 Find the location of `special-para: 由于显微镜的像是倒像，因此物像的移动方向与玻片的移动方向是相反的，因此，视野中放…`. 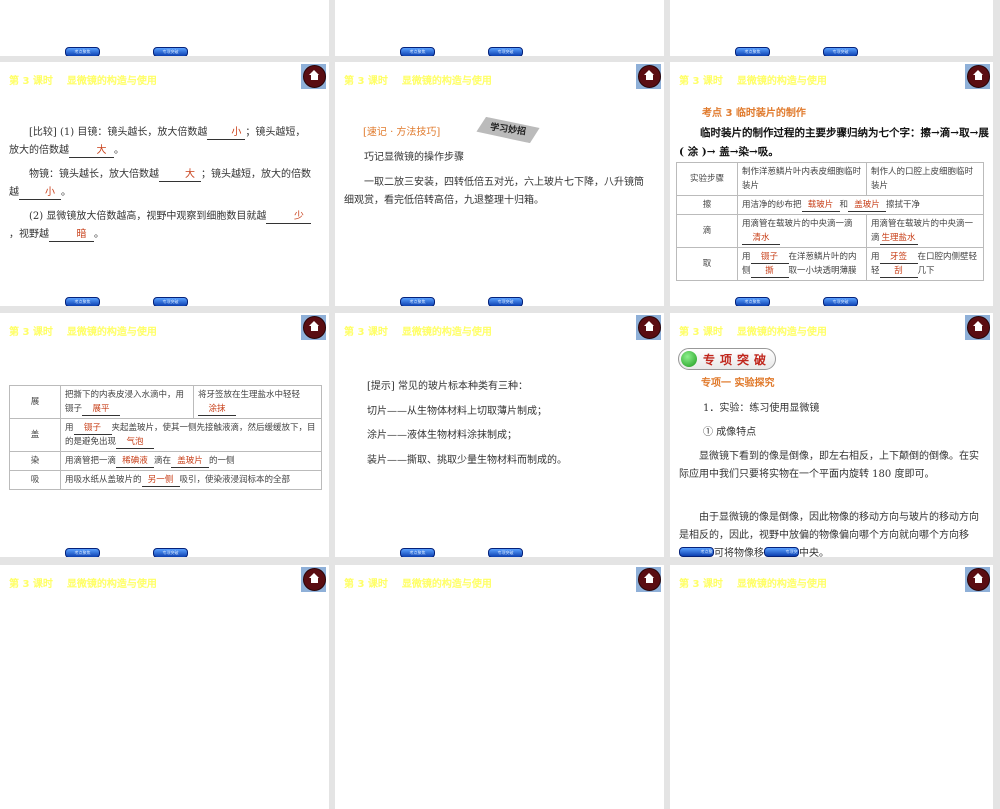

special-para: 由于显微镜的像是倒像，因此物像的移动方向与玻片的移动方向是相反的，因此，视野中放… is located at coordinates (829, 533).